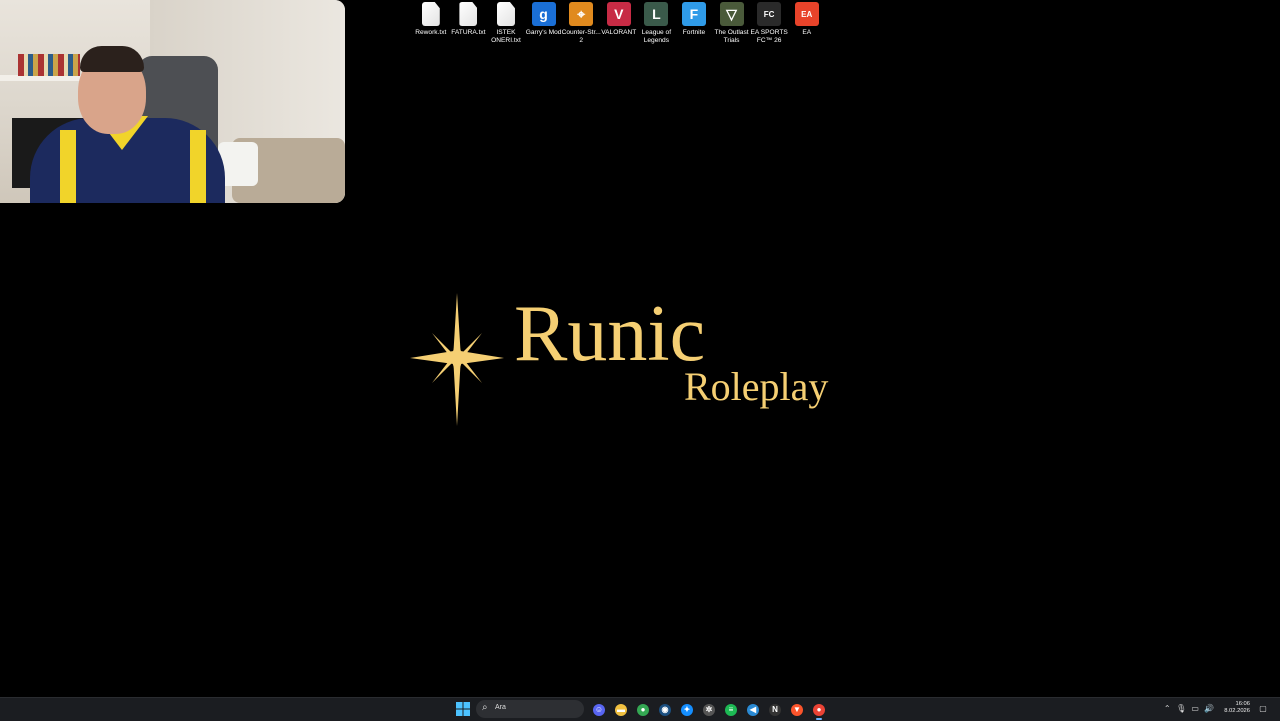 The width and height of the screenshot is (1280, 721). I want to click on desktop-shortcut: V VALORANT, so click(619, 23).